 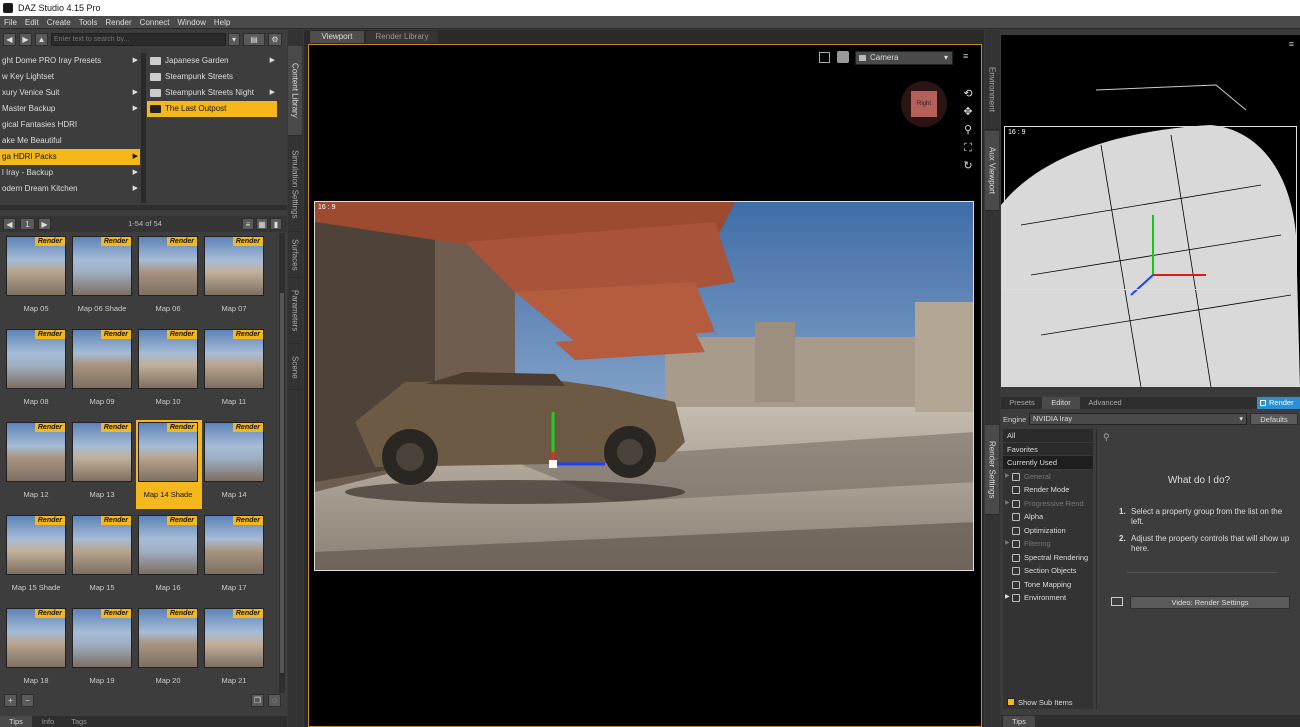 What do you see at coordinates (25, 39) in the screenshot?
I see `forward-button: ▶` at bounding box center [25, 39].